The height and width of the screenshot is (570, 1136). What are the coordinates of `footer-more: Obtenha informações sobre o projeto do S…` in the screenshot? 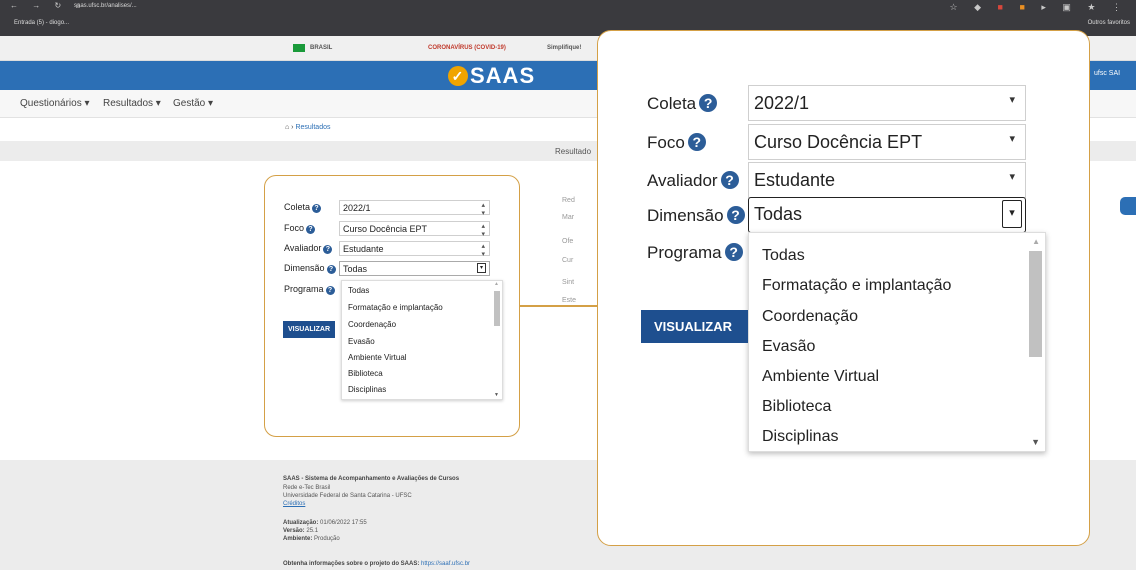 It's located at (376, 564).